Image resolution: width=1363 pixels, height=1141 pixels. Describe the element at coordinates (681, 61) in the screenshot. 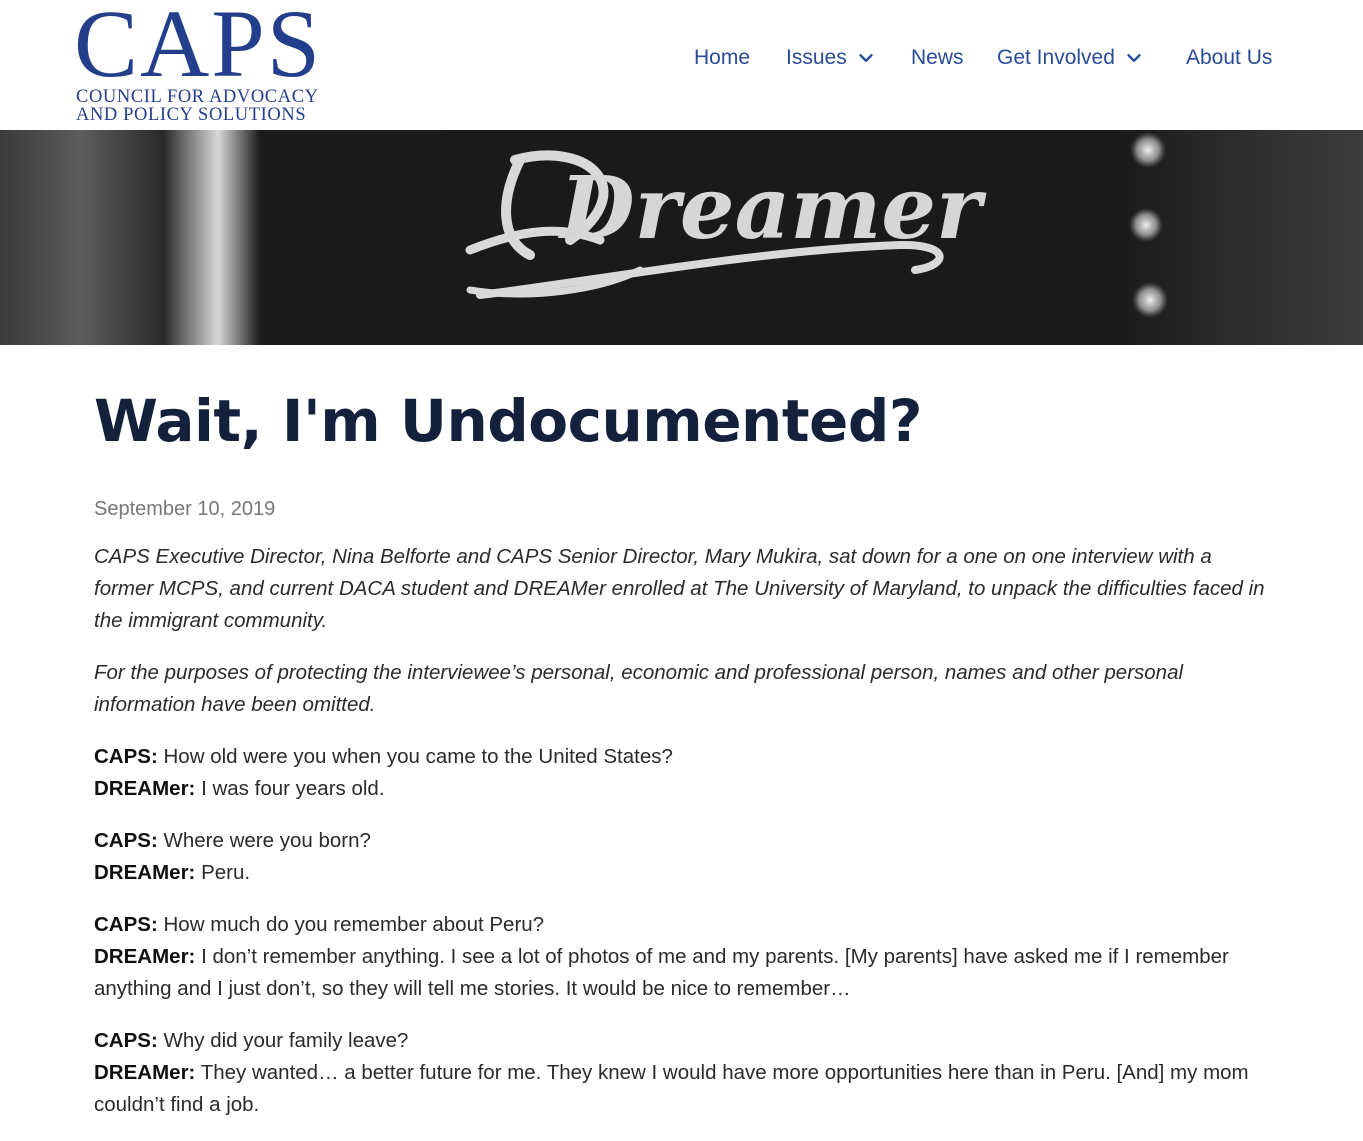

I see `main-nav: Home Issues News Get Involved About Us` at that location.